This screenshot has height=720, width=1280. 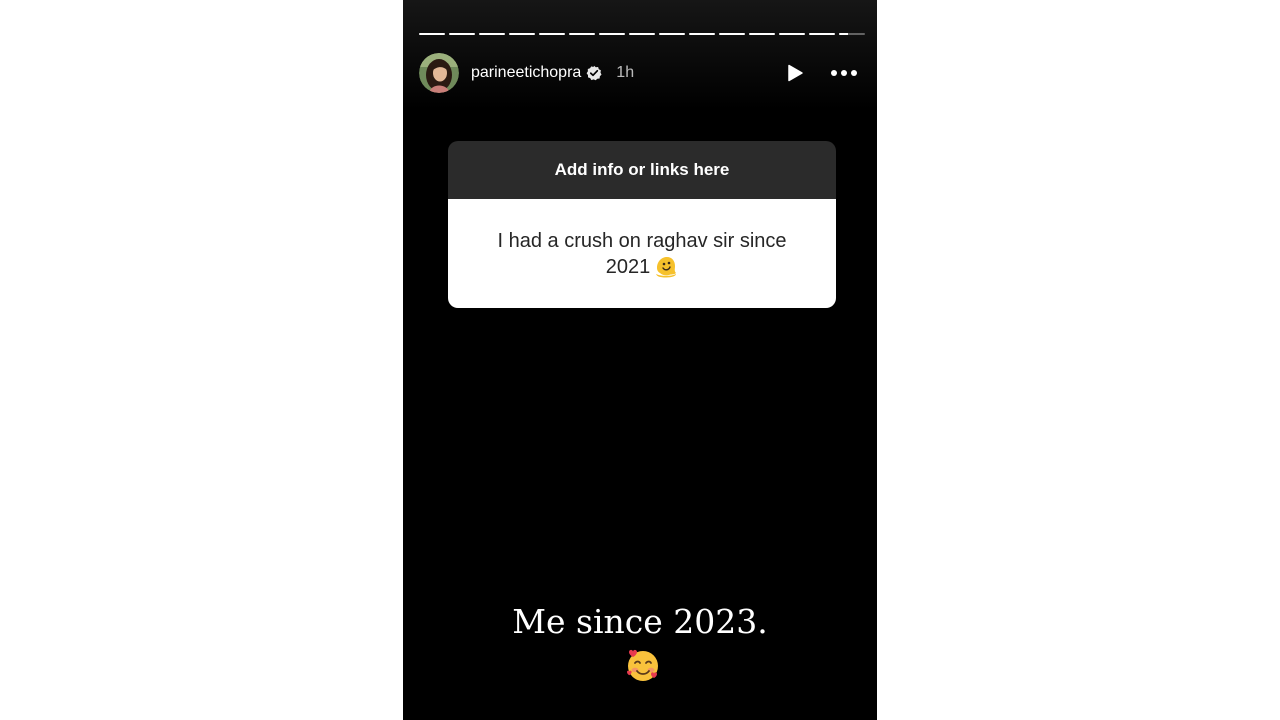 What do you see at coordinates (526, 73) in the screenshot?
I see `username: parineetichopra` at bounding box center [526, 73].